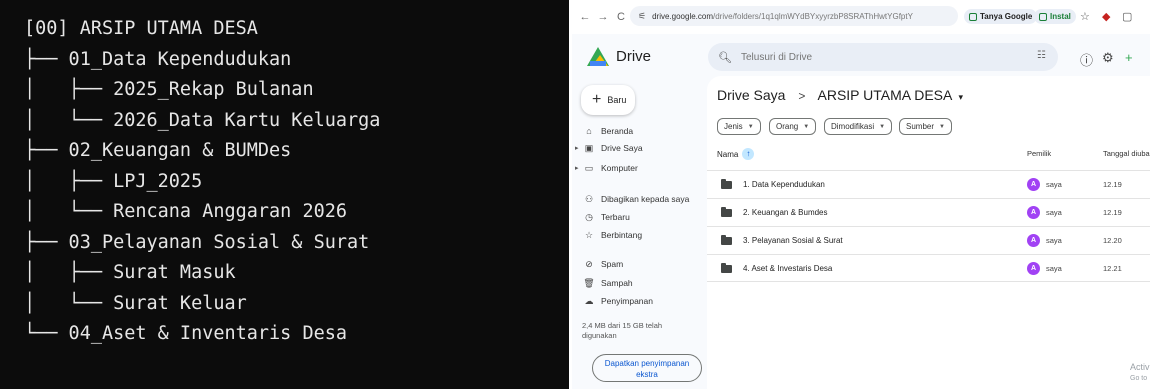  What do you see at coordinates (627, 301) in the screenshot?
I see `sidebar-item-label: Penyimpanan` at bounding box center [627, 301].